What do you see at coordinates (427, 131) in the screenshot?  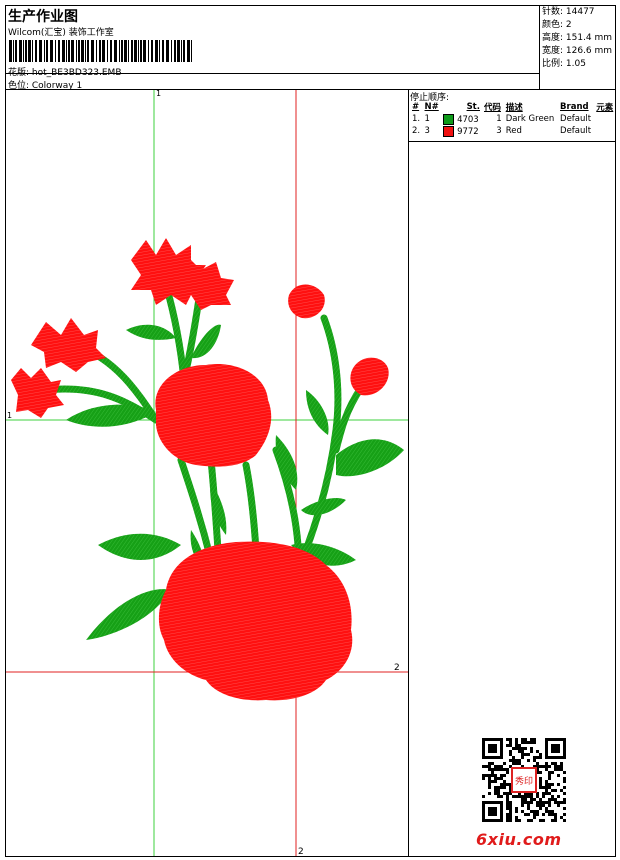 I see `row-needle: 3` at bounding box center [427, 131].